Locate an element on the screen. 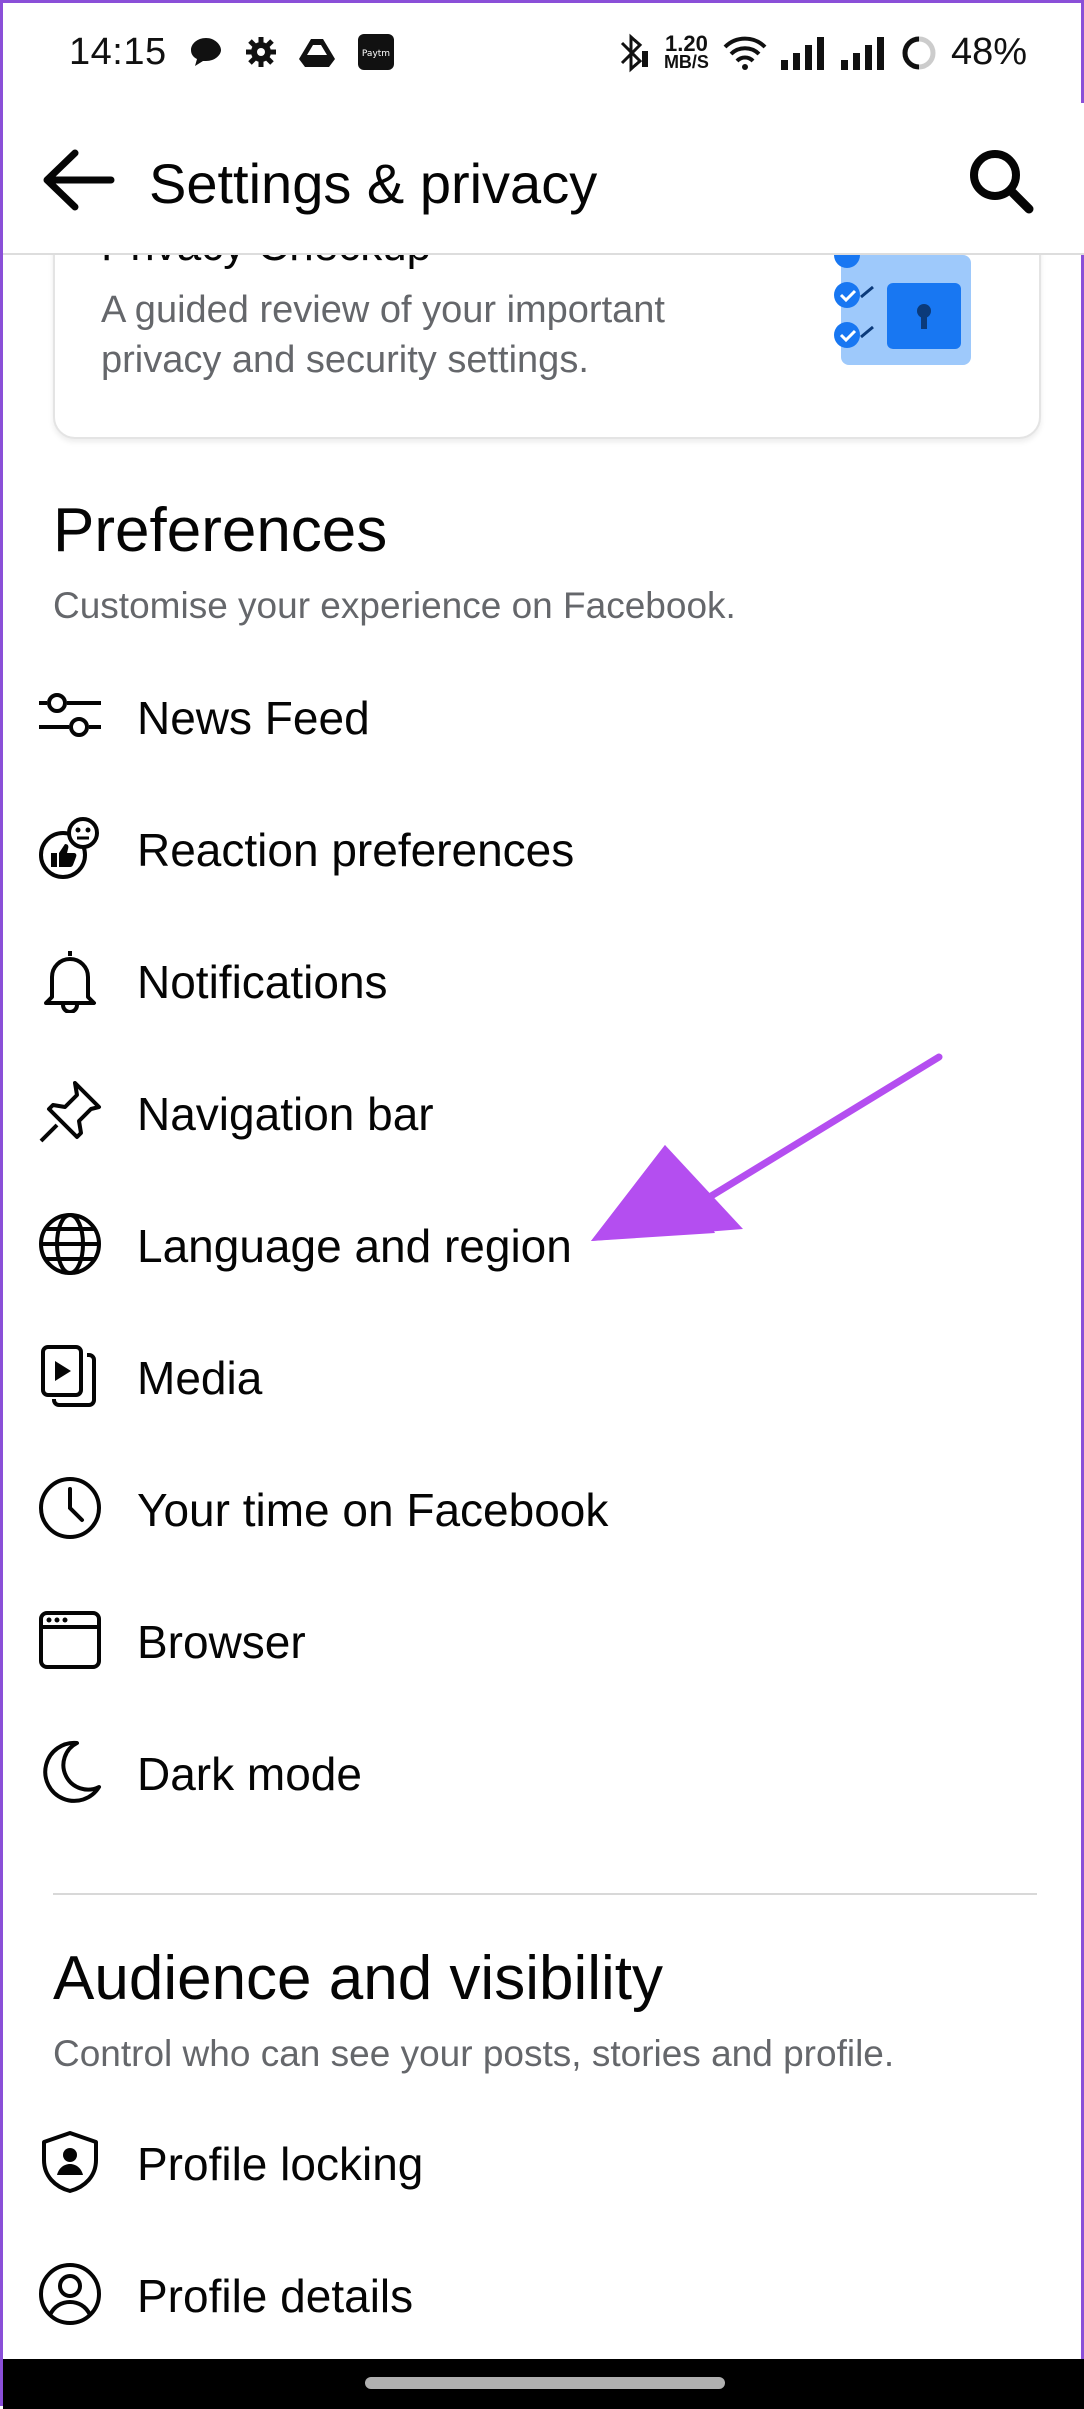  svg-text: Paytm is located at coordinates (376, 54).